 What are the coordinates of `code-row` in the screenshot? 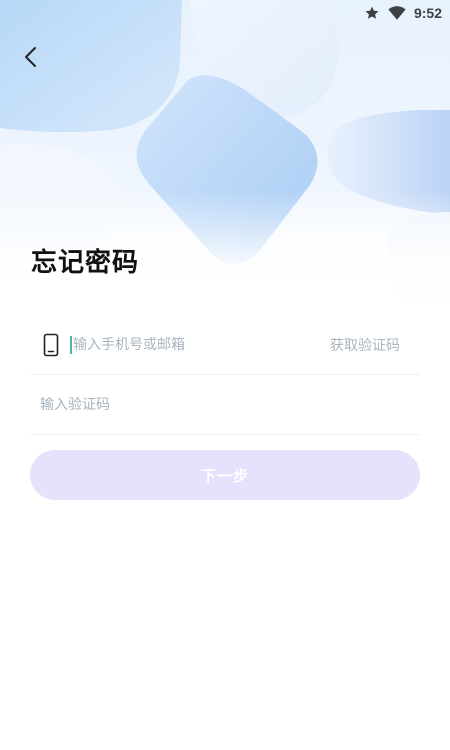 It's located at (225, 405).